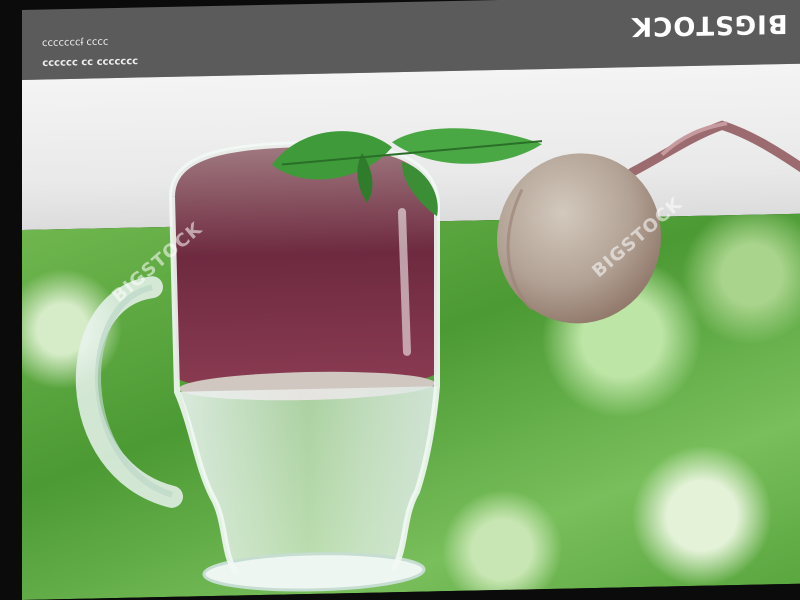 The height and width of the screenshot is (600, 800). Describe the element at coordinates (129, 392) in the screenshot. I see `jug-handle` at that location.